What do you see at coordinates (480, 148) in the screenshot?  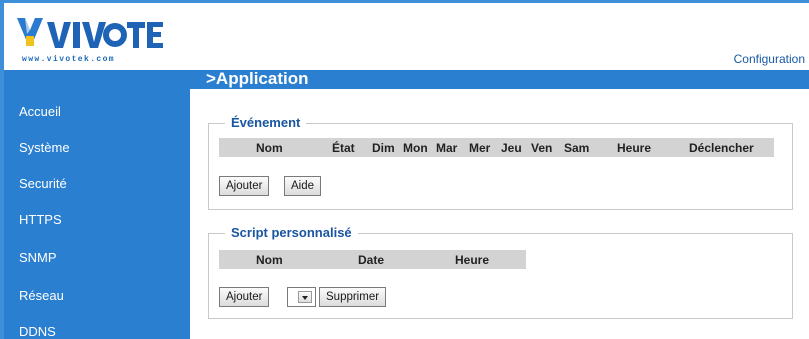 I see `column-header-mer: Mer` at bounding box center [480, 148].